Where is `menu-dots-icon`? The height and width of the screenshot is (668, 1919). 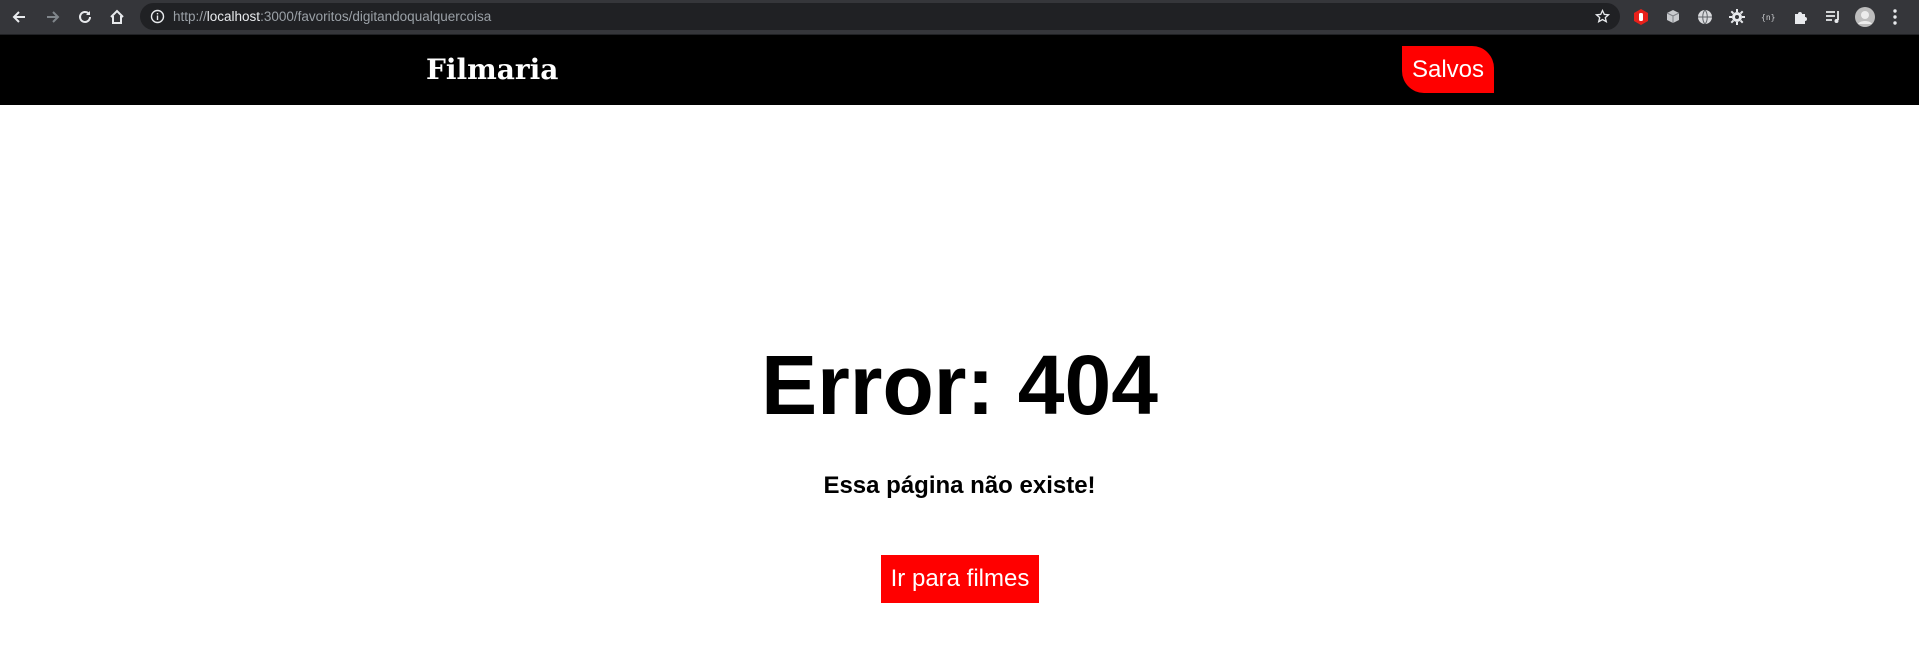 menu-dots-icon is located at coordinates (1895, 17).